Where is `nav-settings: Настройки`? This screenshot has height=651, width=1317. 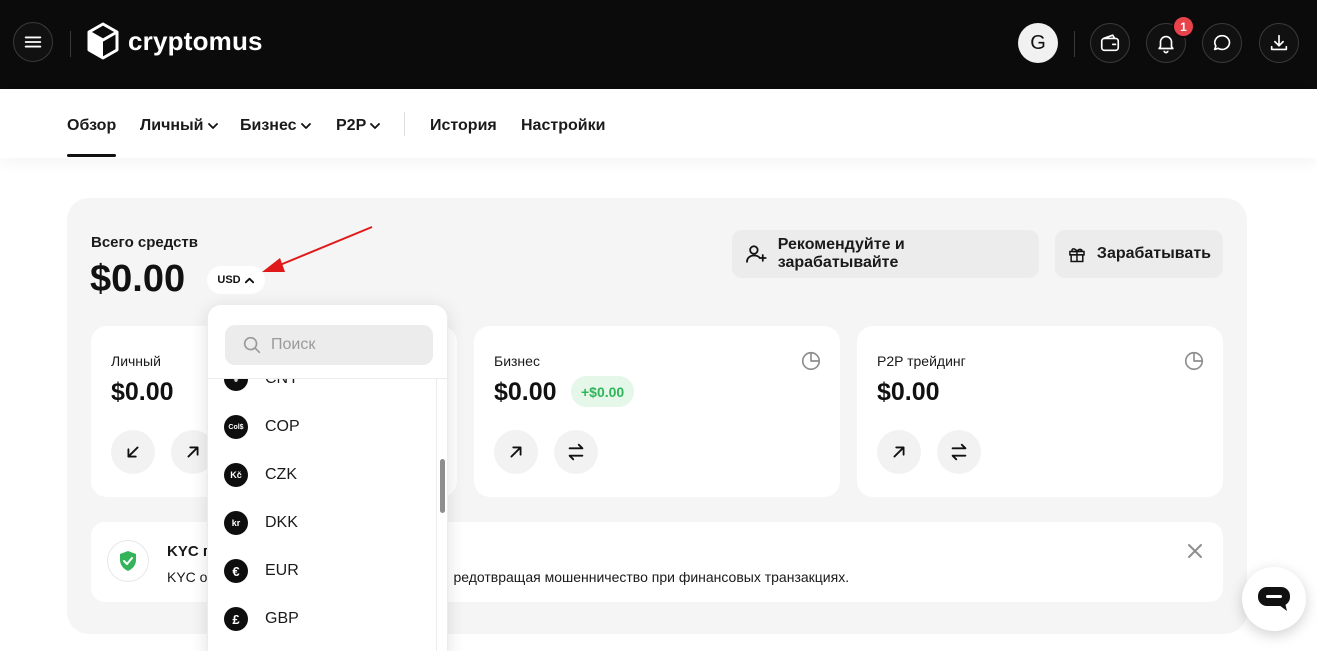 nav-settings: Настройки is located at coordinates (563, 126).